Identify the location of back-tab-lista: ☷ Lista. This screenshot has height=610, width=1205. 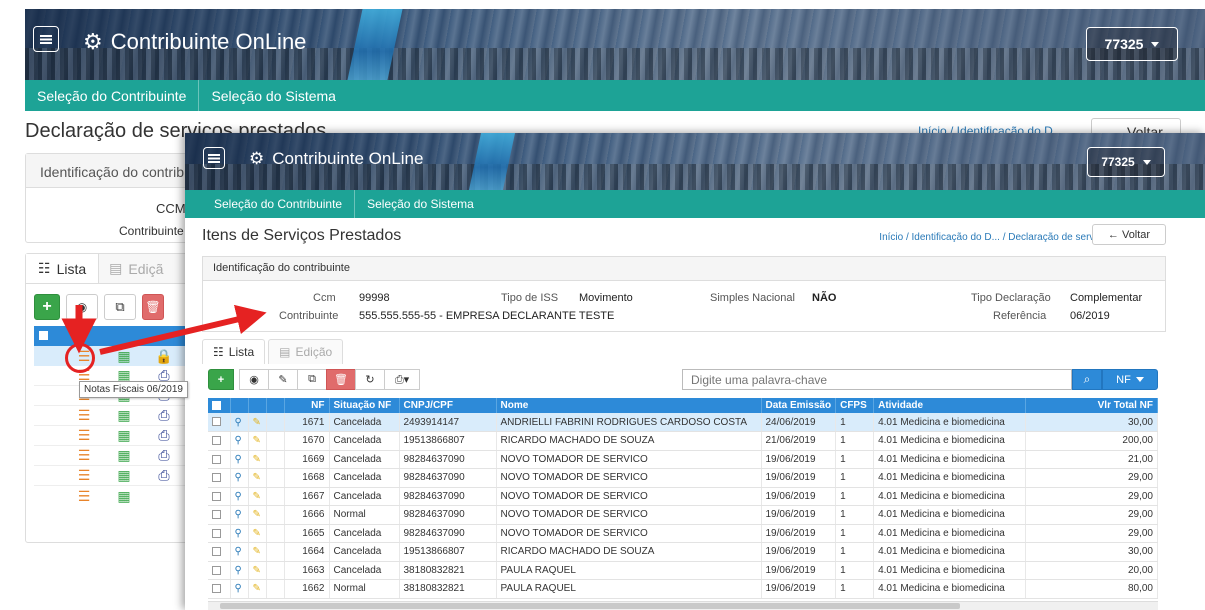
(63, 268).